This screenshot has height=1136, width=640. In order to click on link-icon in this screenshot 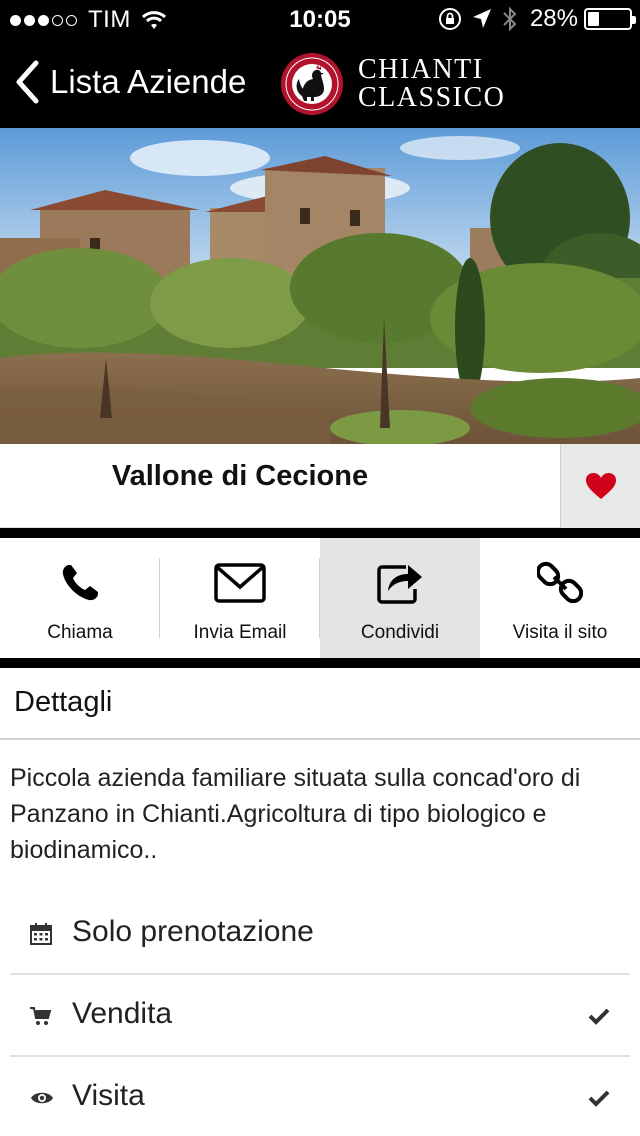, I will do `click(560, 582)`.